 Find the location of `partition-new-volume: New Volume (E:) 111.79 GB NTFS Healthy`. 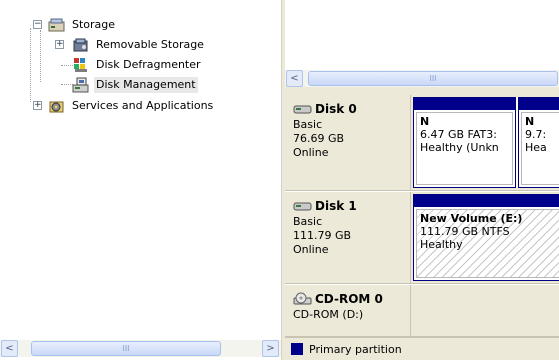

partition-new-volume: New Volume (E:) 111.79 GB NTFS Healthy is located at coordinates (486, 237).